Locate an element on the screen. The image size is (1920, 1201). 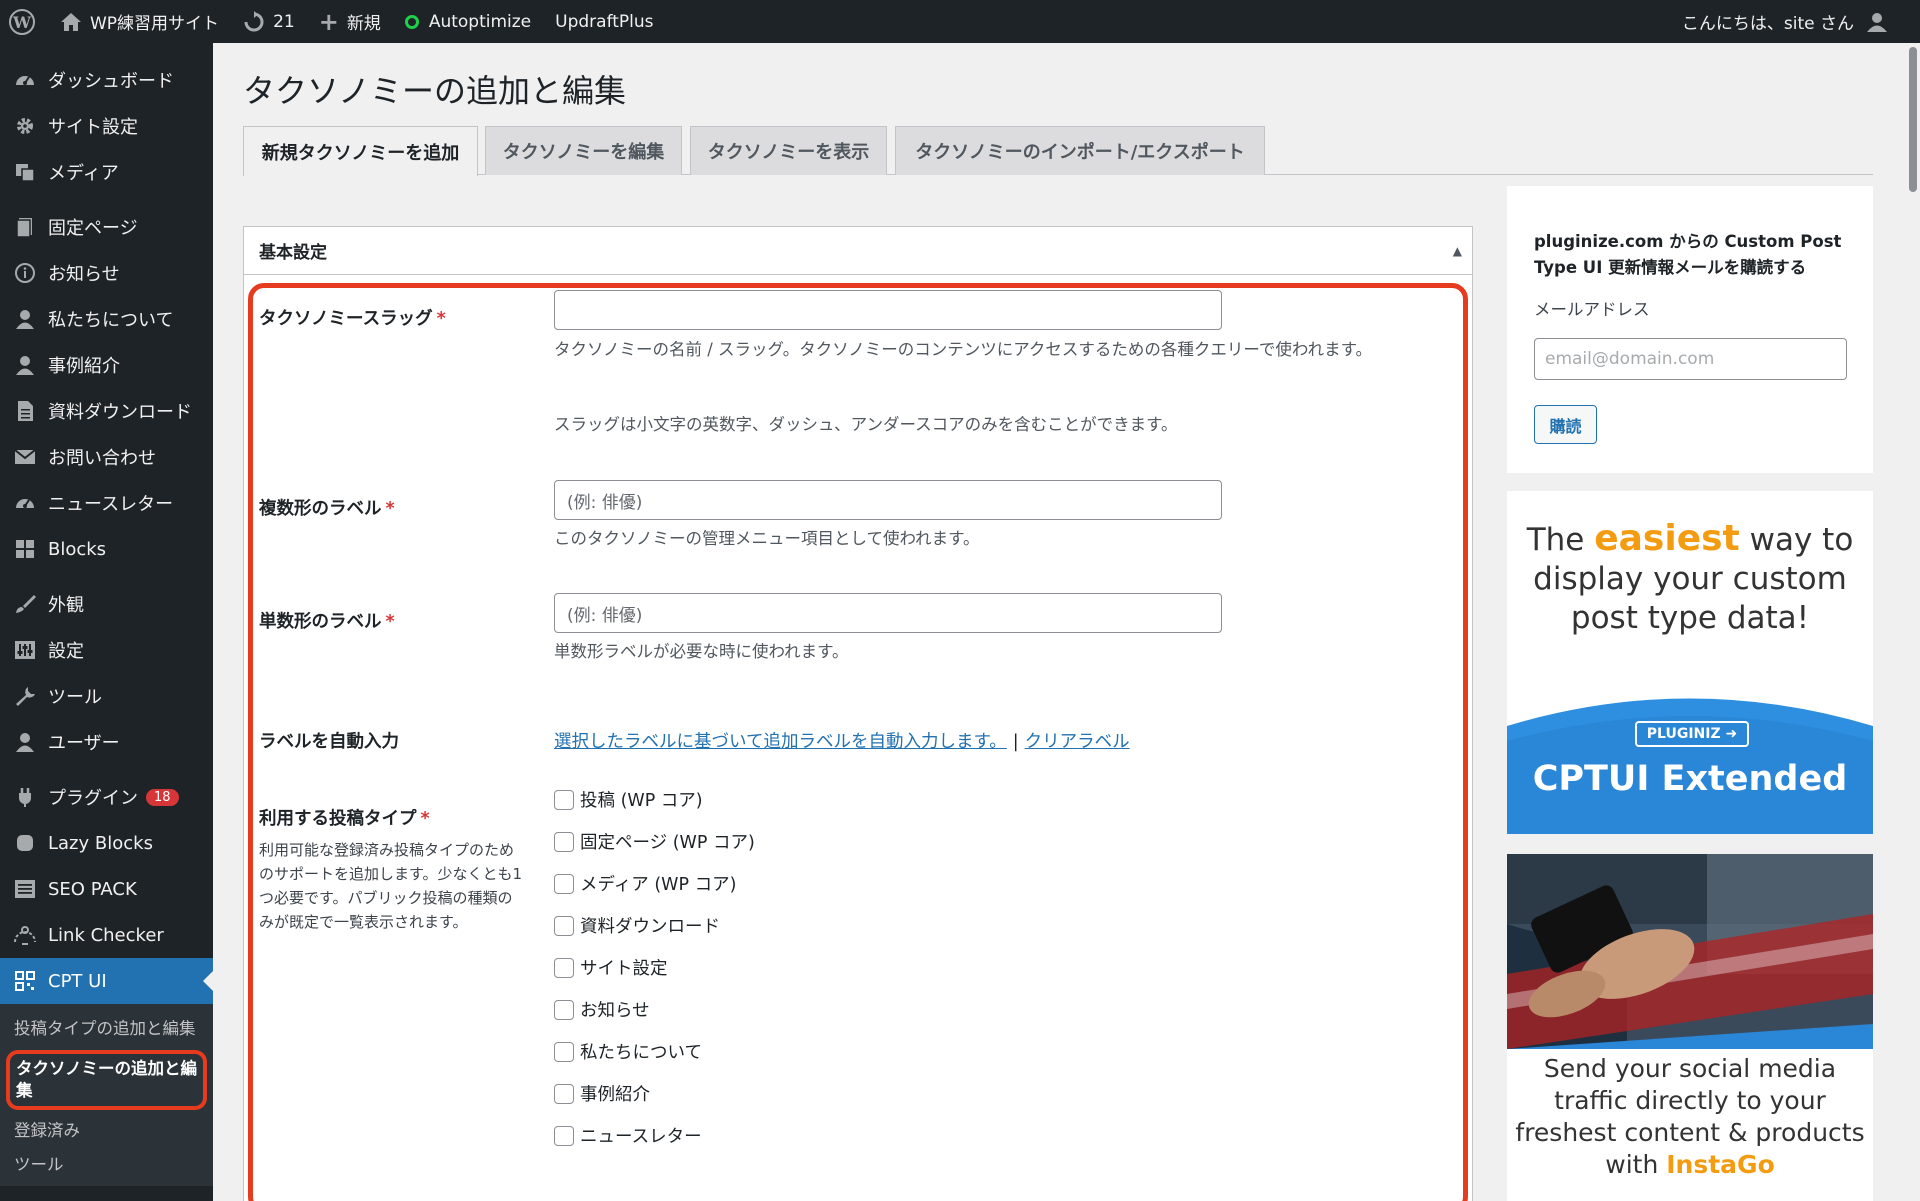
updates-link: 21 is located at coordinates (269, 21).